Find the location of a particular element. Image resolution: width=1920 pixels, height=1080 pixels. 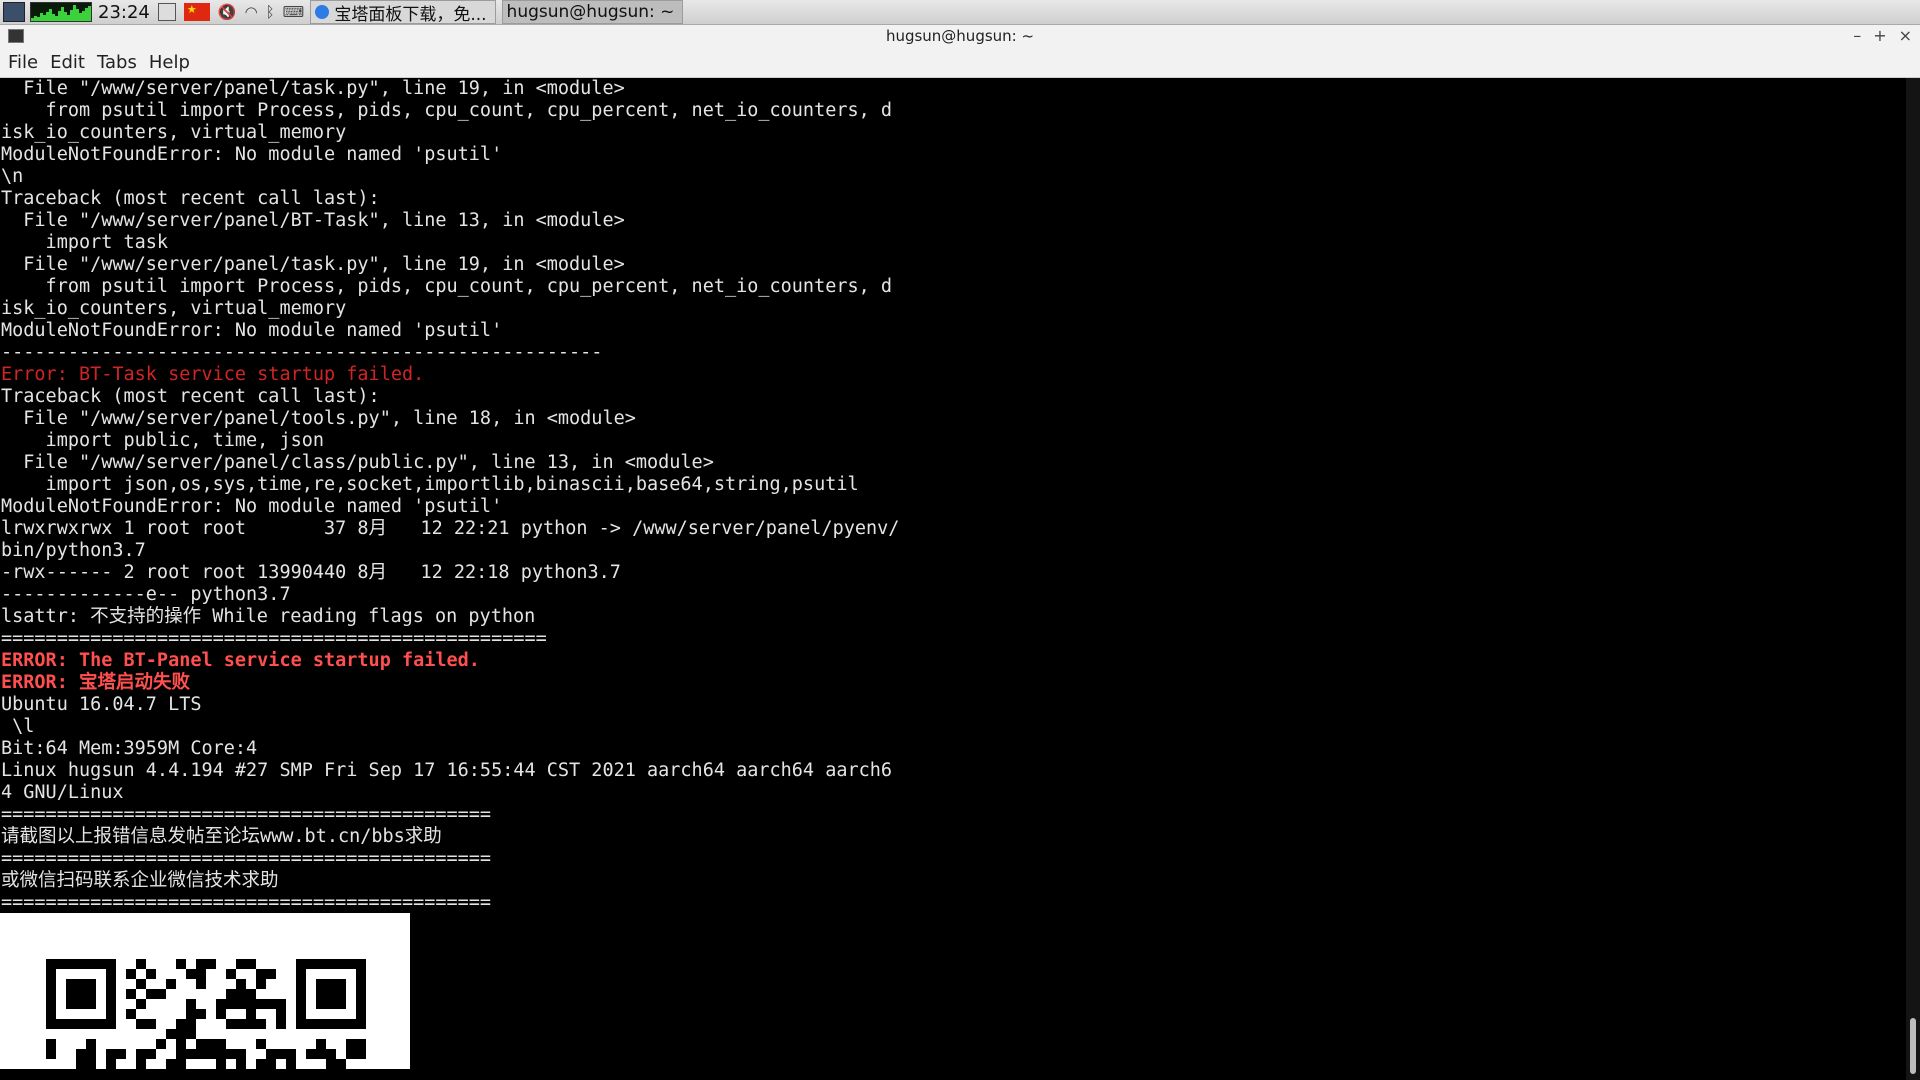

keyboard-icon: ⌨ is located at coordinates (294, 12).